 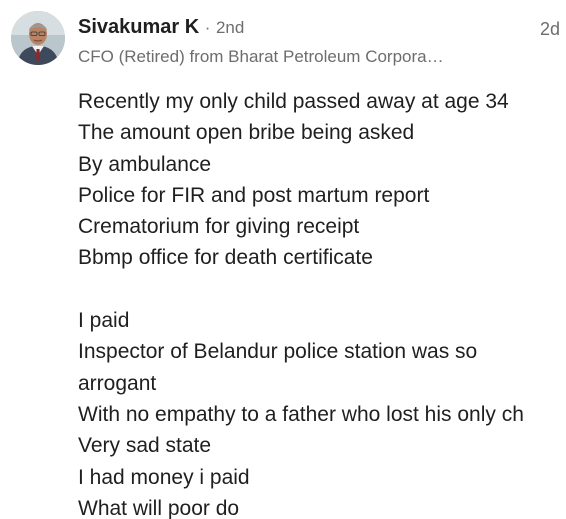 I want to click on author-line: Sivakumar K · 2nd, so click(x=161, y=27).